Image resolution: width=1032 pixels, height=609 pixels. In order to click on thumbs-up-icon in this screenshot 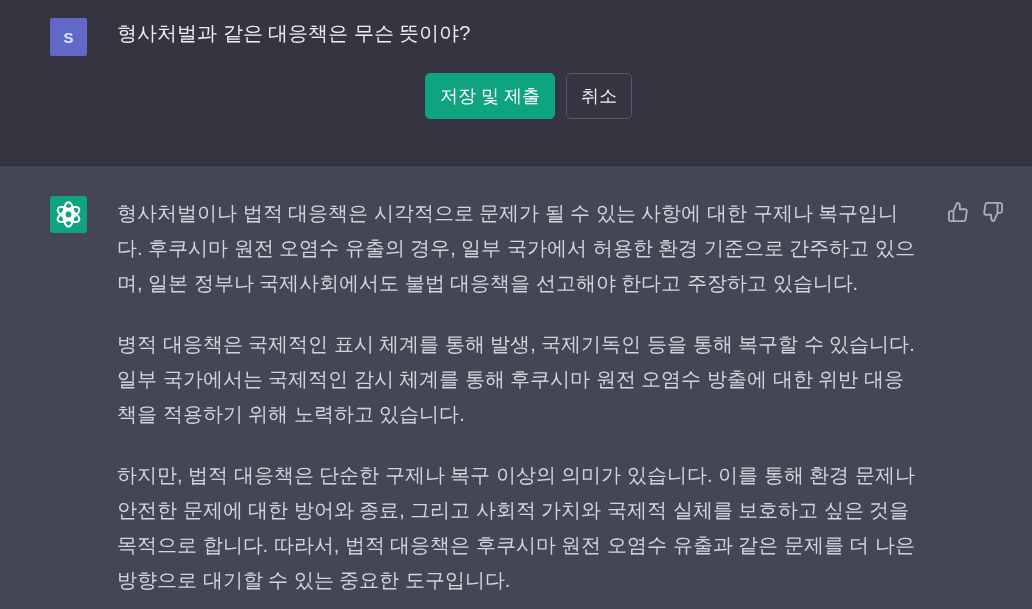, I will do `click(958, 212)`.